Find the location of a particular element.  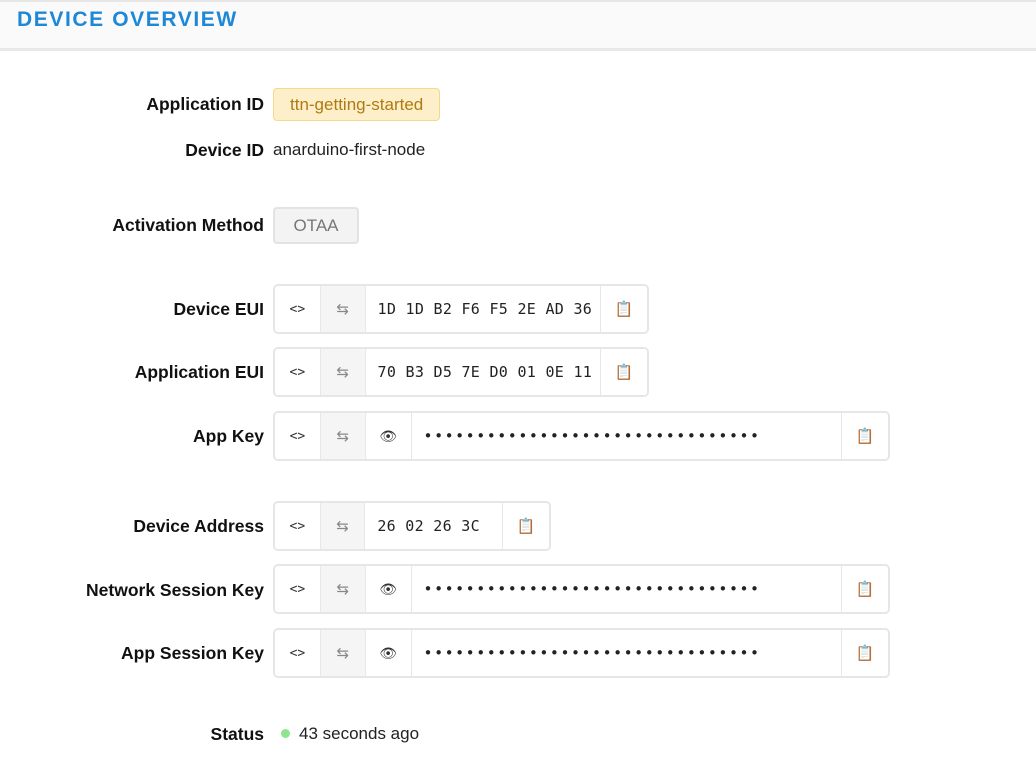

device-eui-field: <> ⇆ 1D 1D B2 F6 F5 2E AD 36 📋 is located at coordinates (461, 309).